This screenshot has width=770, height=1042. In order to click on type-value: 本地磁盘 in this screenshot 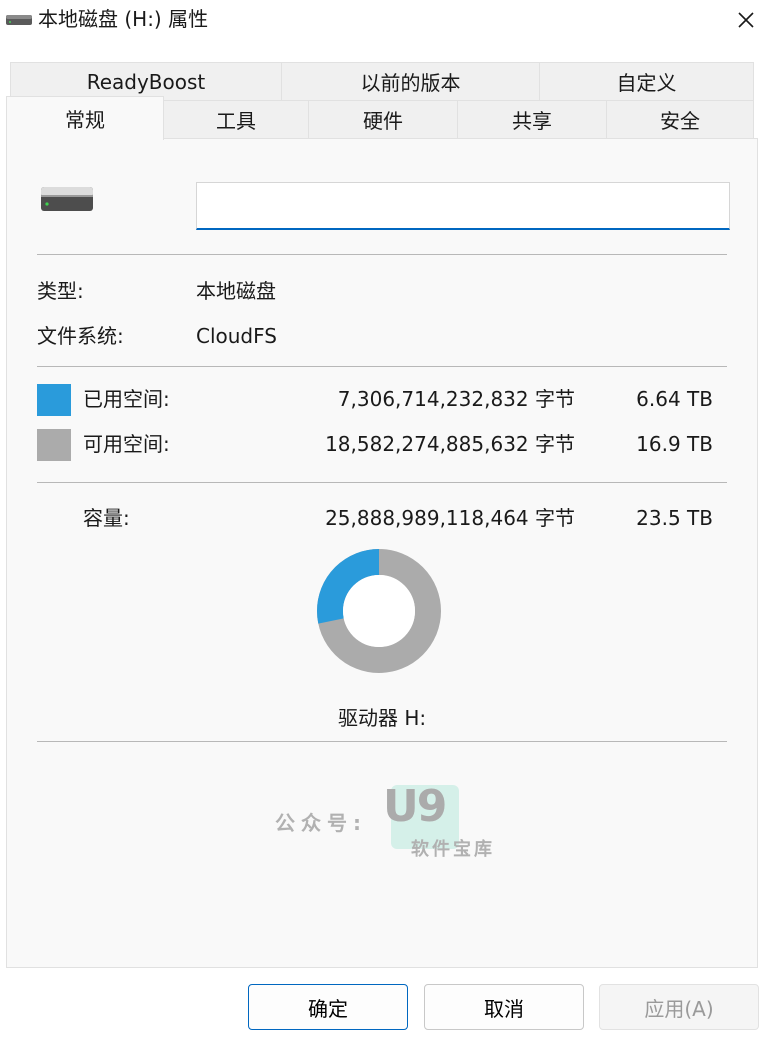, I will do `click(236, 291)`.